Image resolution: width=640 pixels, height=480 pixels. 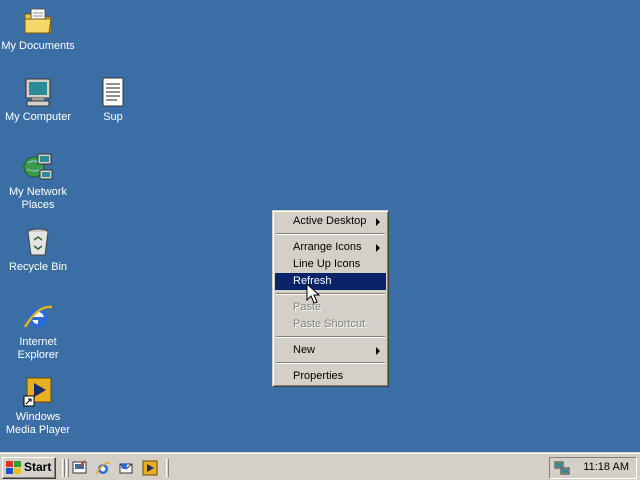 I want to click on desktop-icon-label: Recycle Bin, so click(x=38, y=267).